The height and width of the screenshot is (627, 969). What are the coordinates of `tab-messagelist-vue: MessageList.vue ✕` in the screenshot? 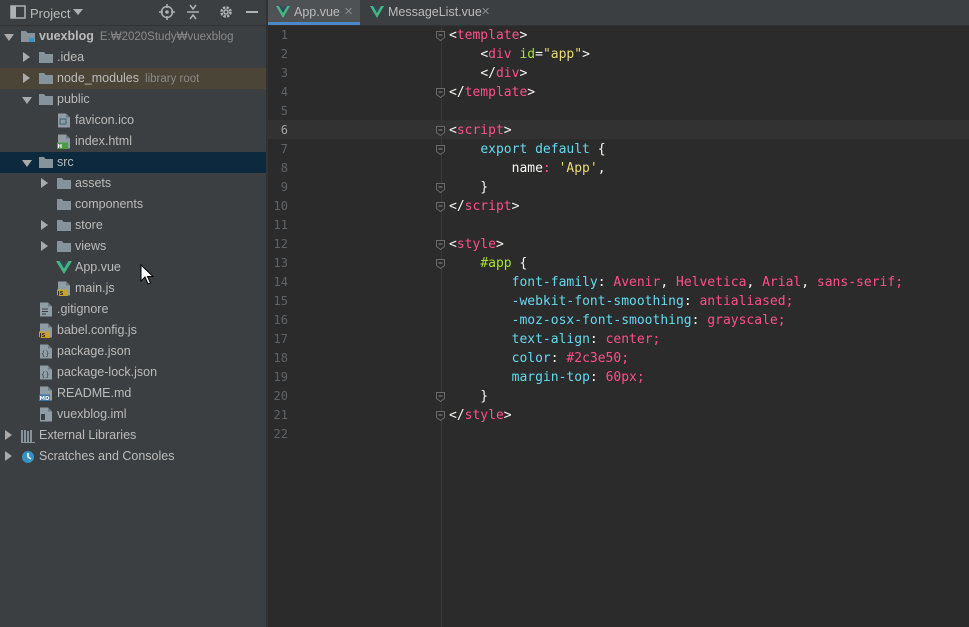 It's located at (431, 12).